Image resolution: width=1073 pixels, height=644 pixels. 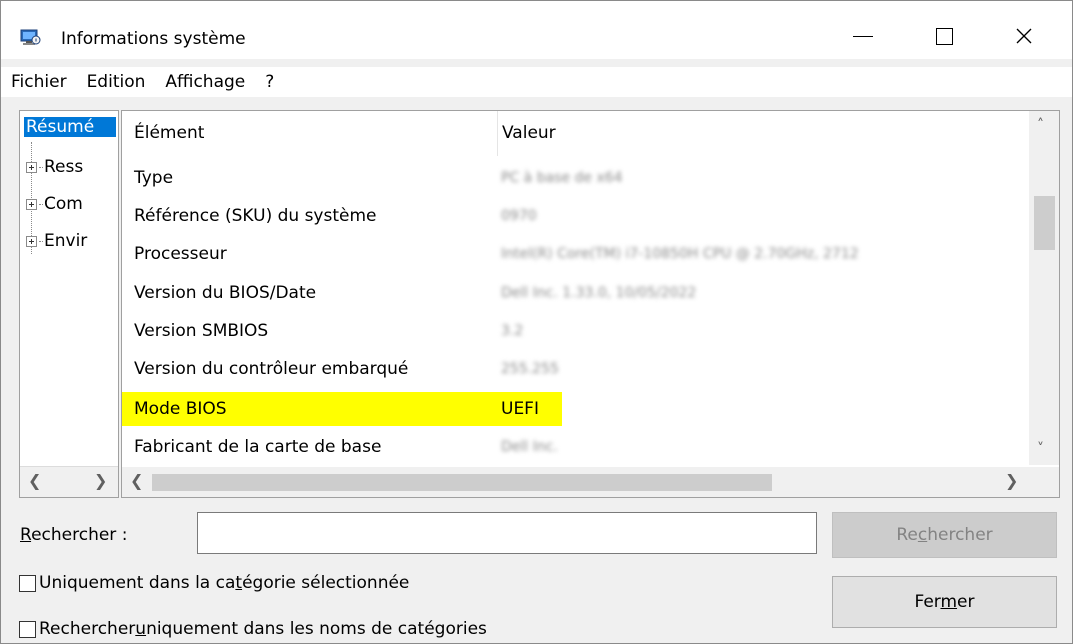 I want to click on vertical-scroll-thumb, so click(x=1044, y=223).